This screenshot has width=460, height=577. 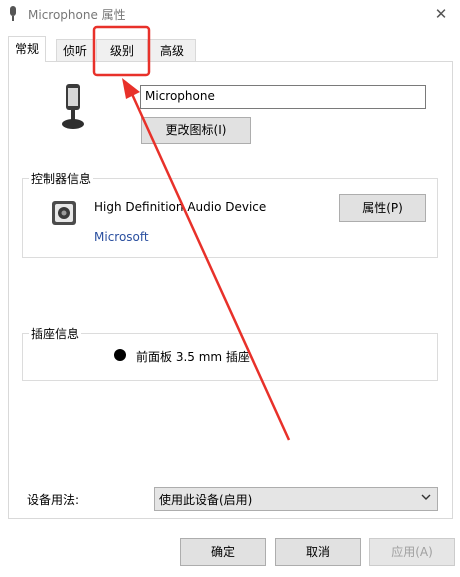 I want to click on tab-label: 常规, so click(x=26, y=49).